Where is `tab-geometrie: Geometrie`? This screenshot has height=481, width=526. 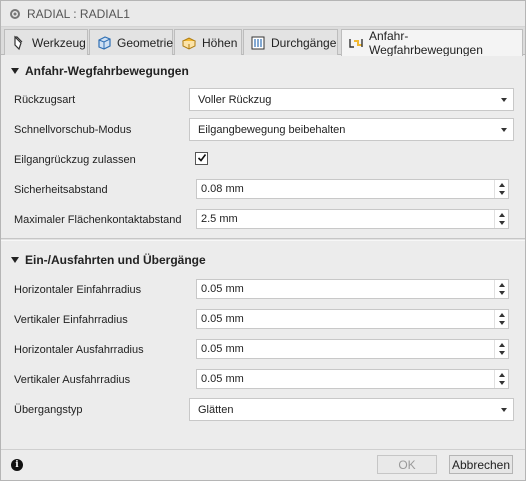 tab-geometrie: Geometrie is located at coordinates (131, 42).